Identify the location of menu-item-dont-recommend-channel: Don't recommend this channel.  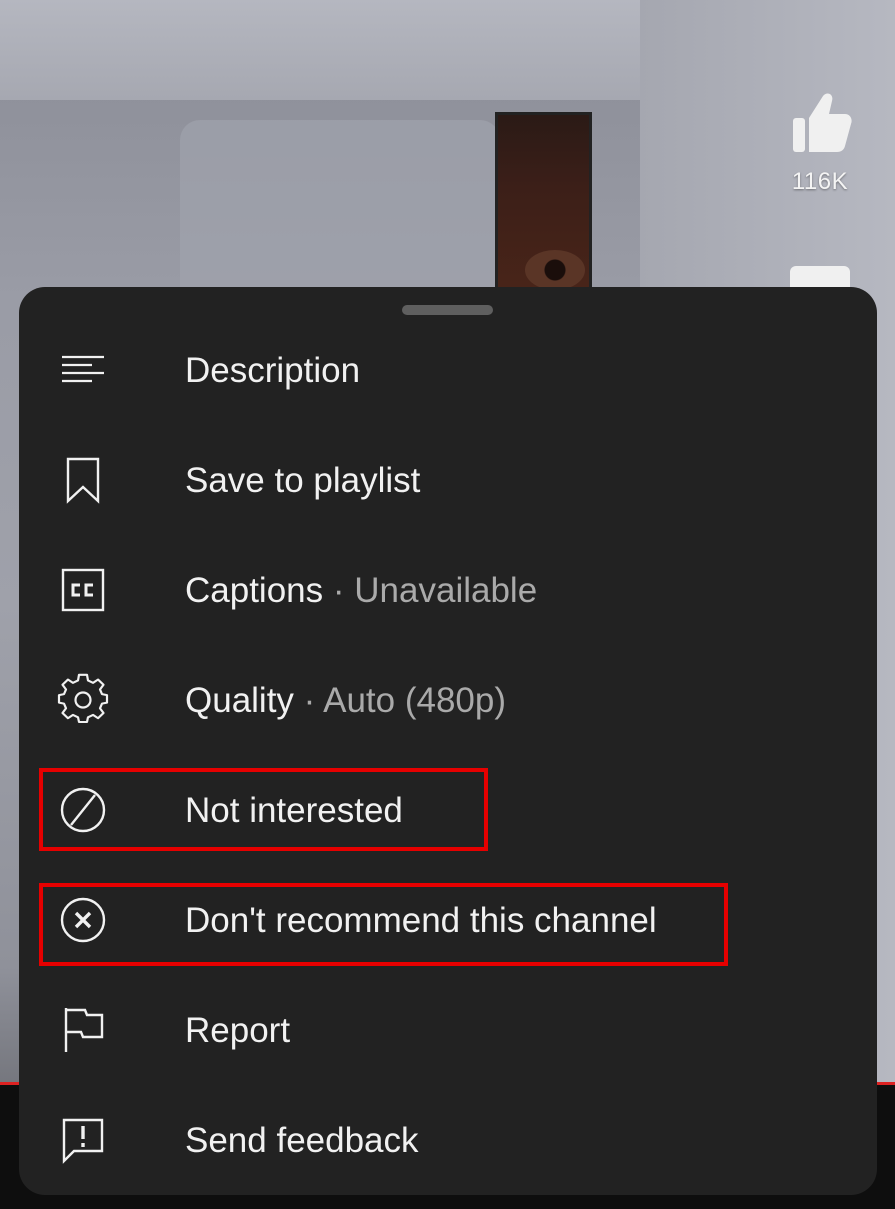
(448, 920).